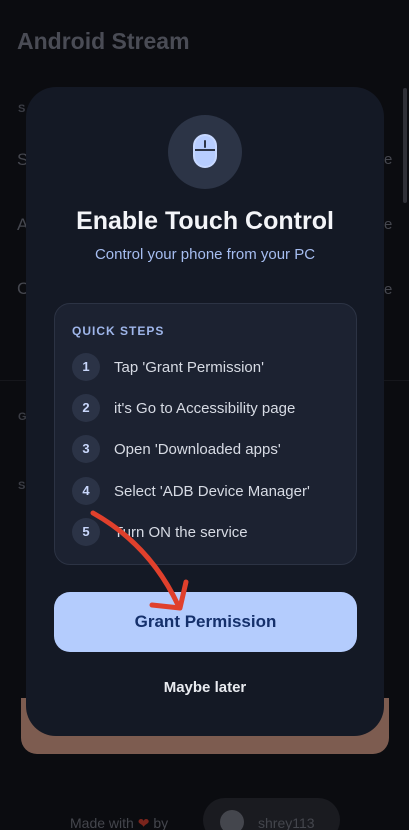  Describe the element at coordinates (205, 221) in the screenshot. I see `dialog-title: Enable Touch Control` at that location.